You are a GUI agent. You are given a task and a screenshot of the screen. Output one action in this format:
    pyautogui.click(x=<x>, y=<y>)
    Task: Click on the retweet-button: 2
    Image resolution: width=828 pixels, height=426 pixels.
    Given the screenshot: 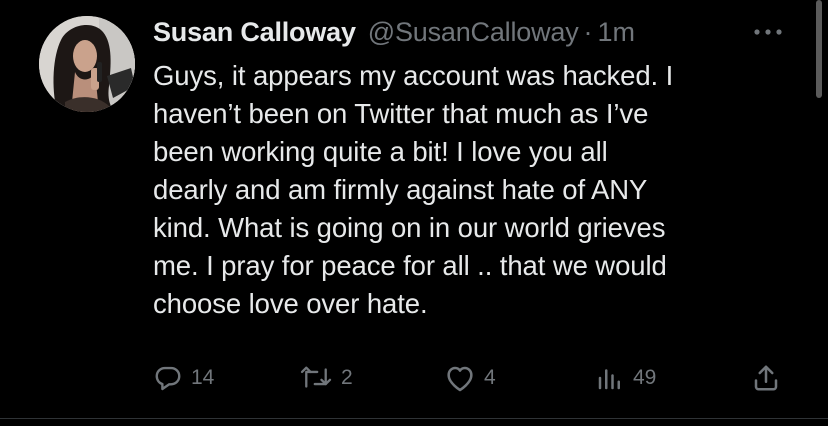 What is the action you would take?
    pyautogui.click(x=326, y=378)
    